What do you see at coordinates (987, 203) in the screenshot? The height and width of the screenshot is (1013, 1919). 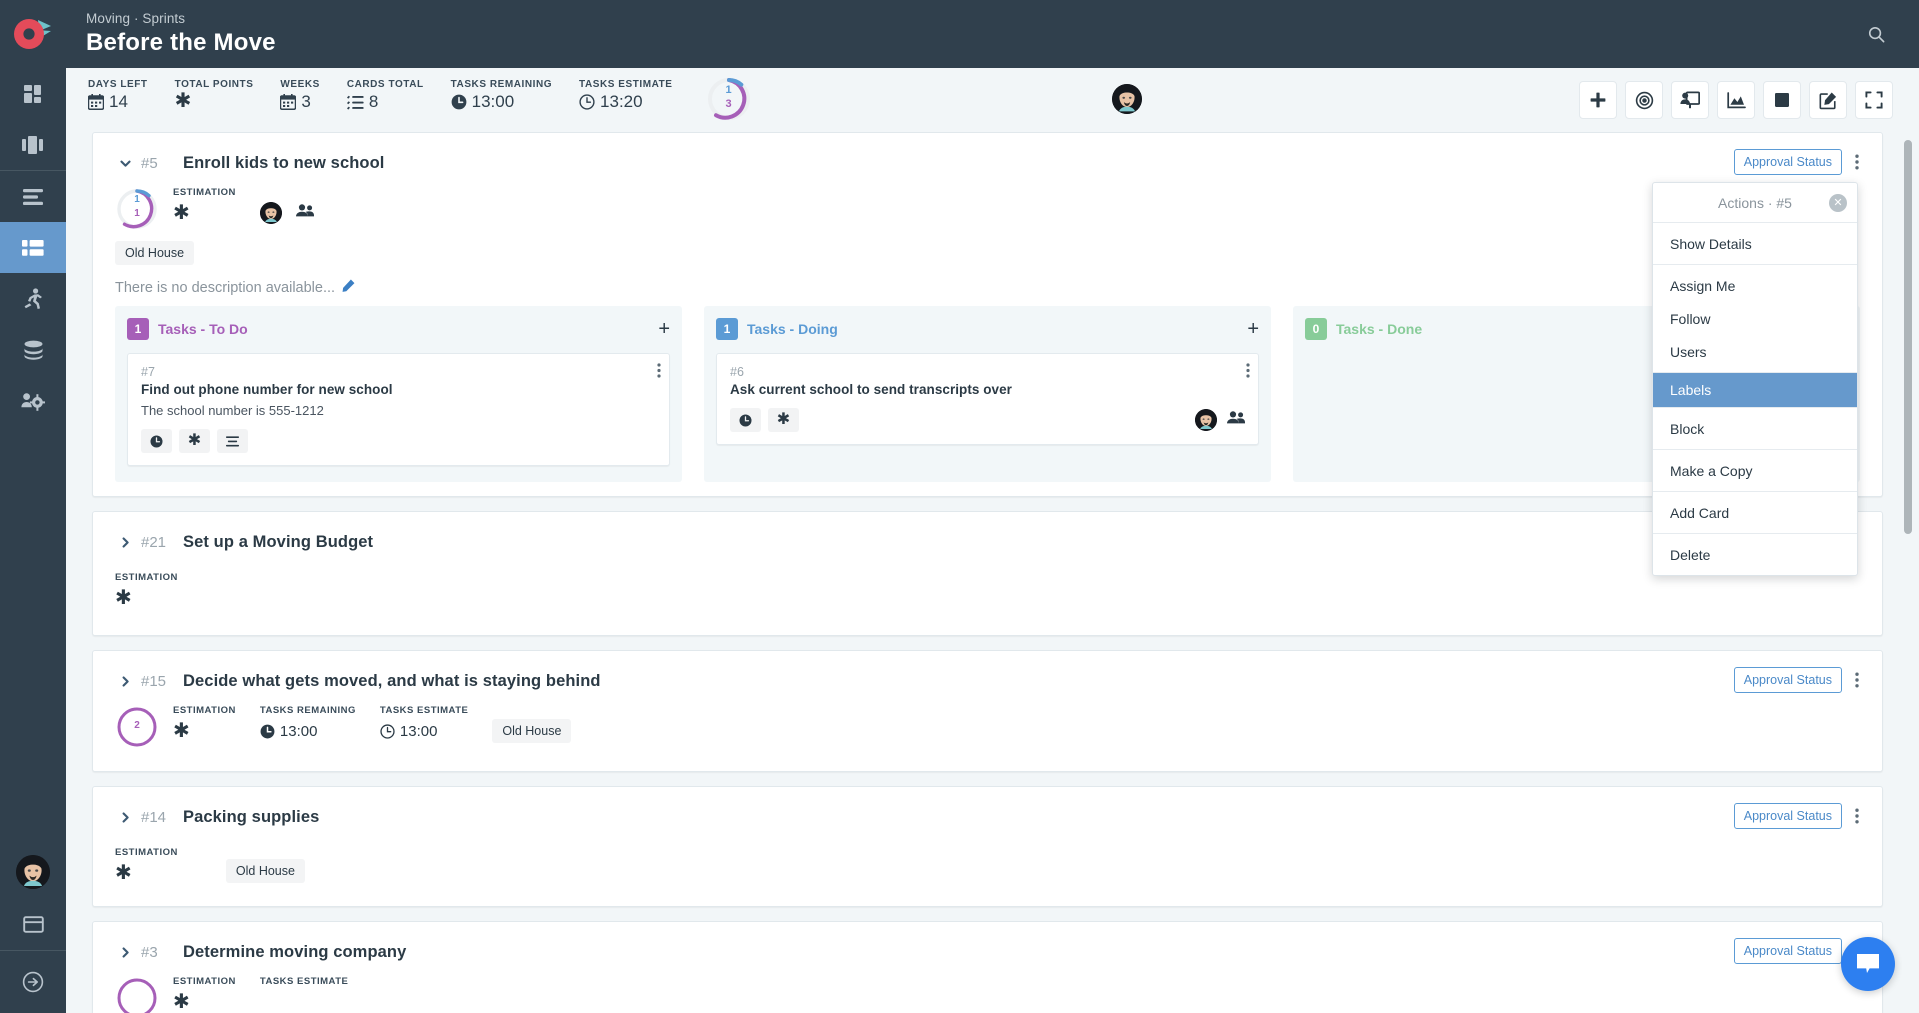 I see `story-meta: 1 1 ESTIMATION ✱` at bounding box center [987, 203].